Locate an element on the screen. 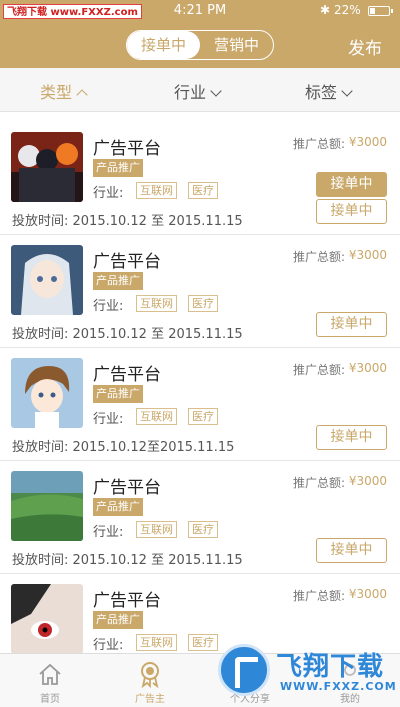  filter-type-label: 类型 is located at coordinates (56, 92).